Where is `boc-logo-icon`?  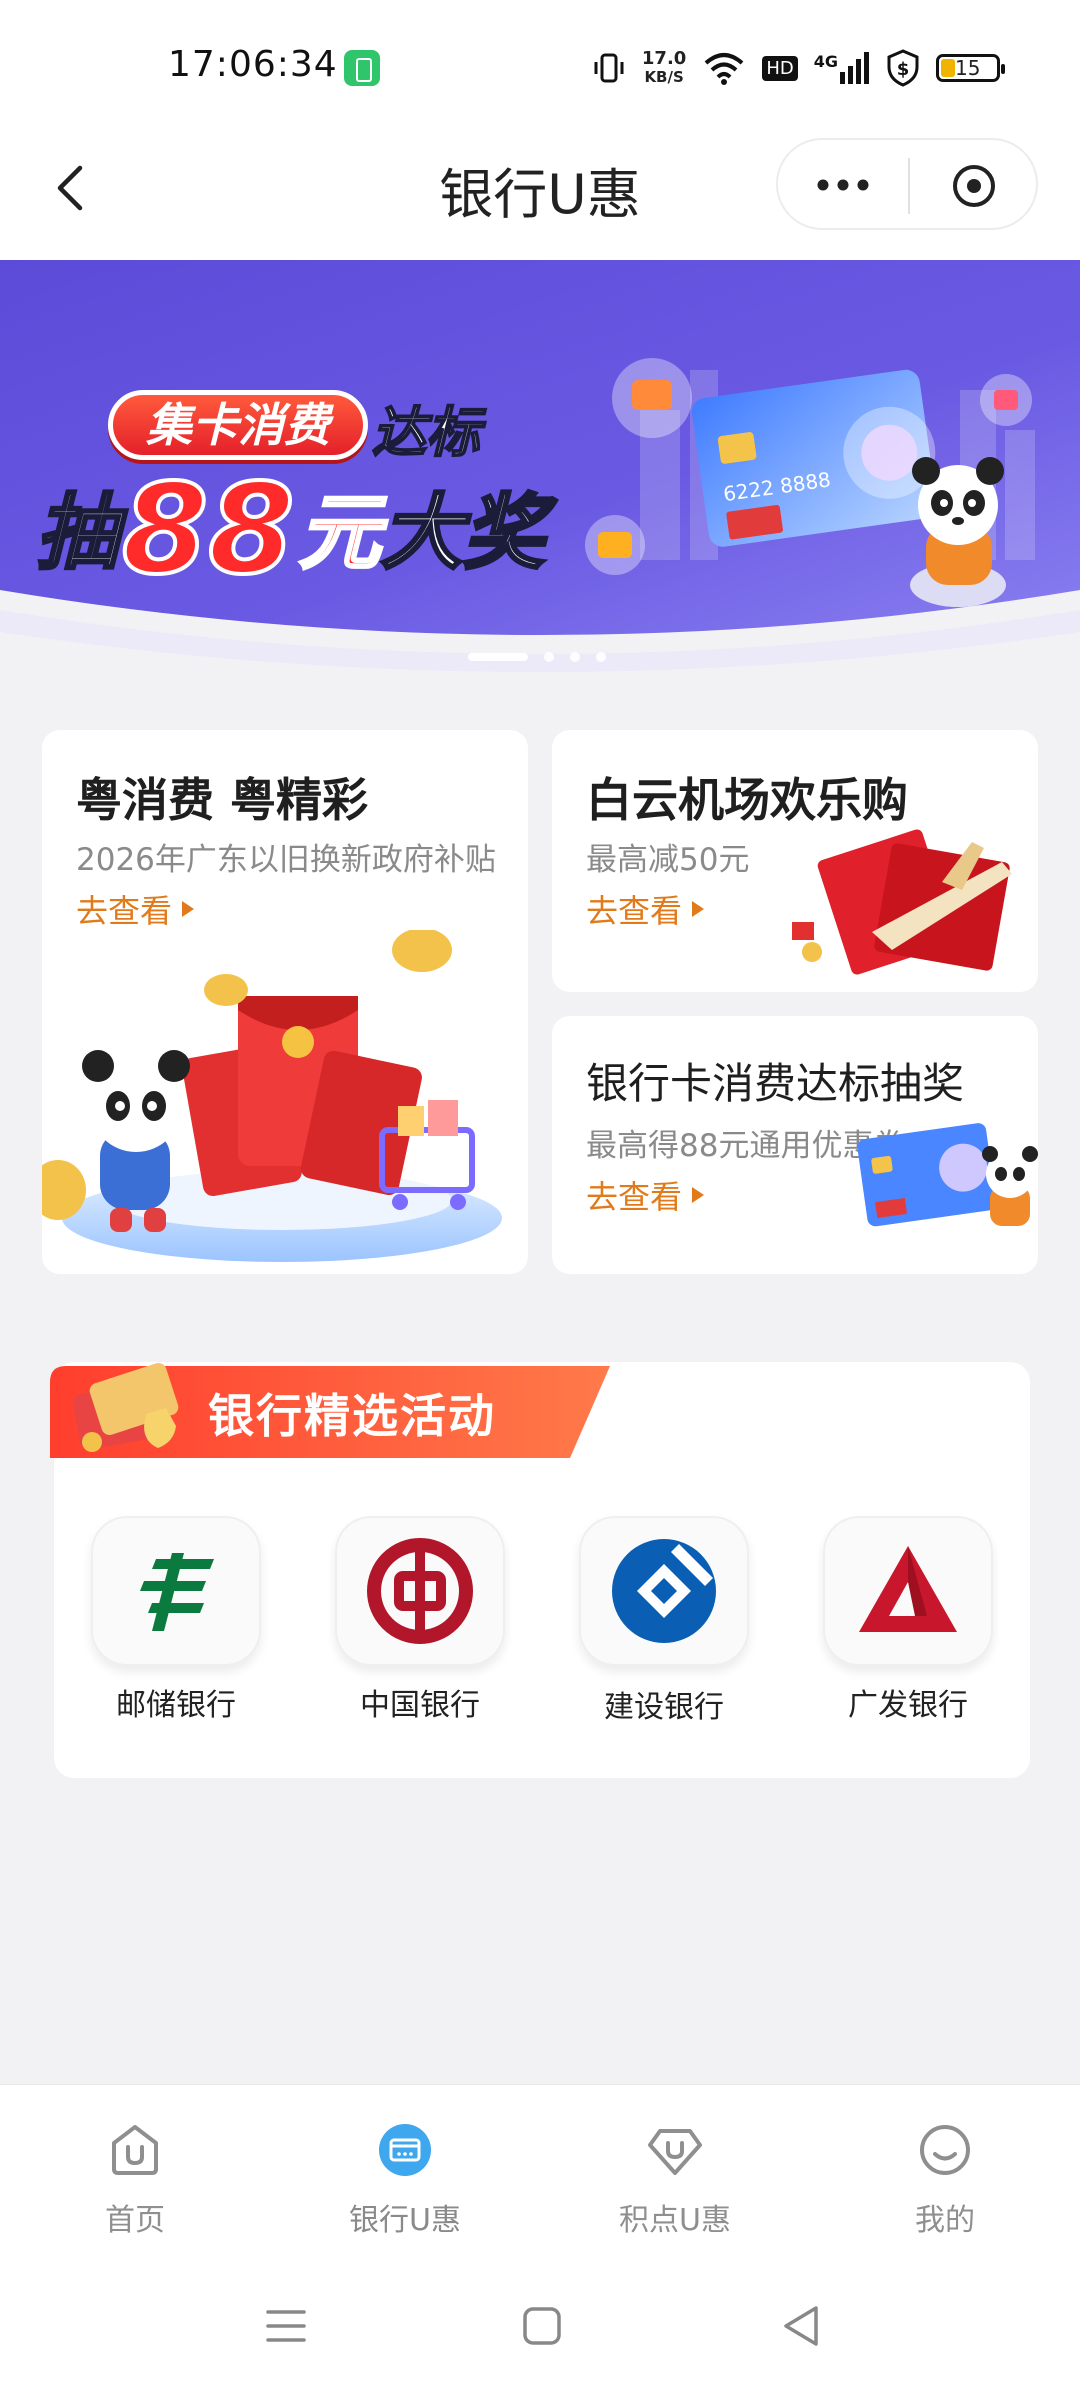 boc-logo-icon is located at coordinates (420, 1591).